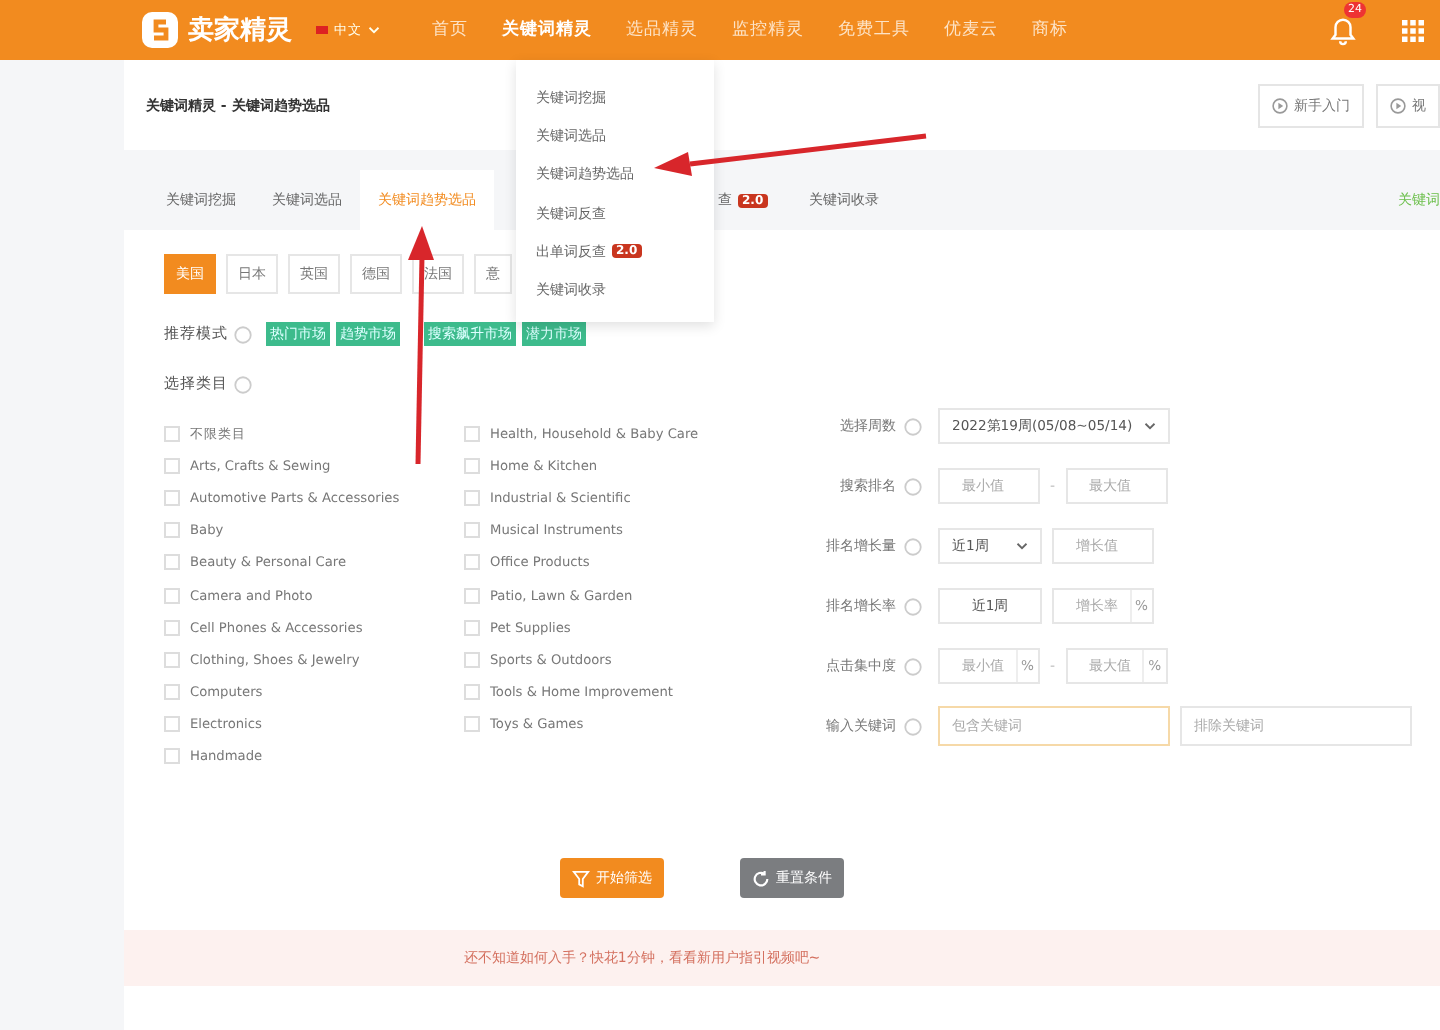  What do you see at coordinates (581, 878) in the screenshot?
I see `filter-icon` at bounding box center [581, 878].